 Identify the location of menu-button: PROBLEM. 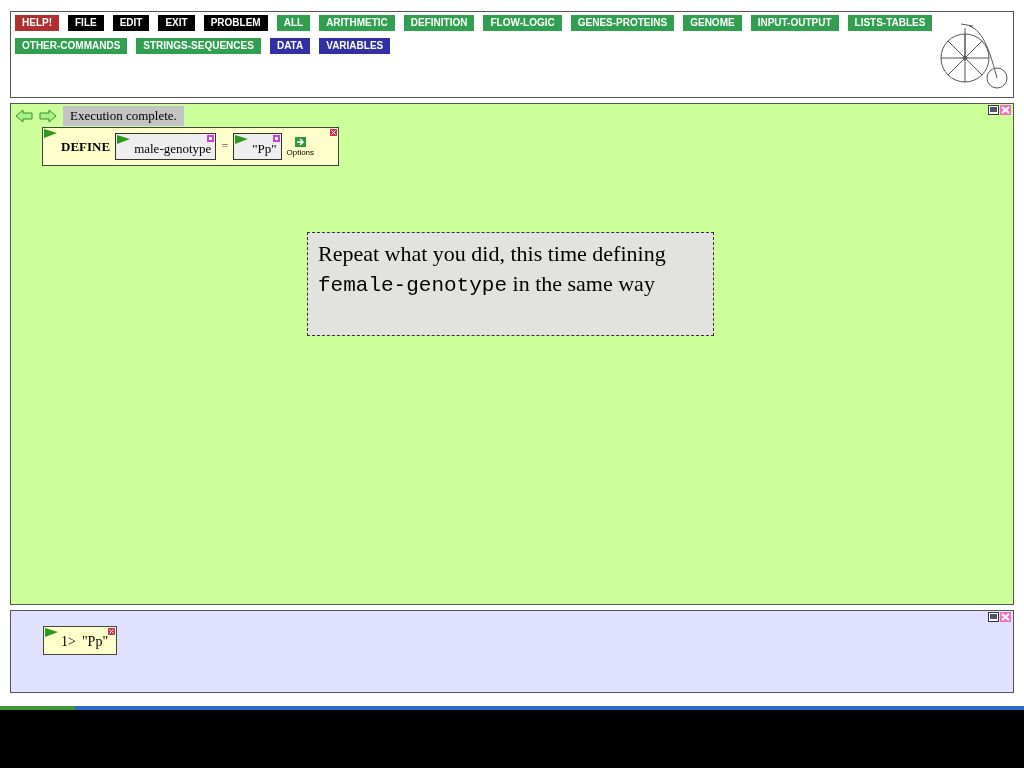
(235, 23).